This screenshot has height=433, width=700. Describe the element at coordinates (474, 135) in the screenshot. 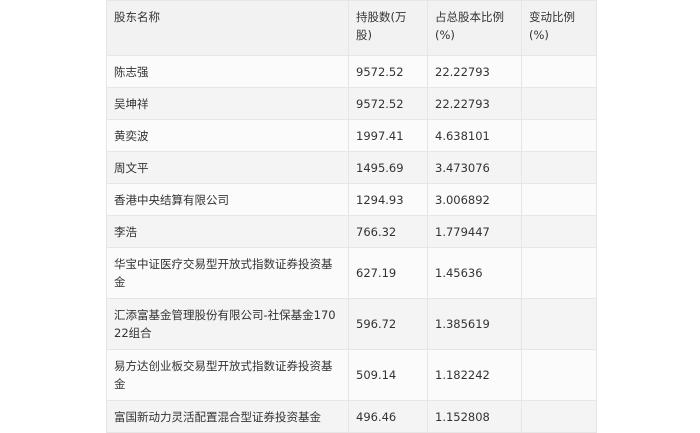

I see `cell-ratio: 4.638101` at that location.